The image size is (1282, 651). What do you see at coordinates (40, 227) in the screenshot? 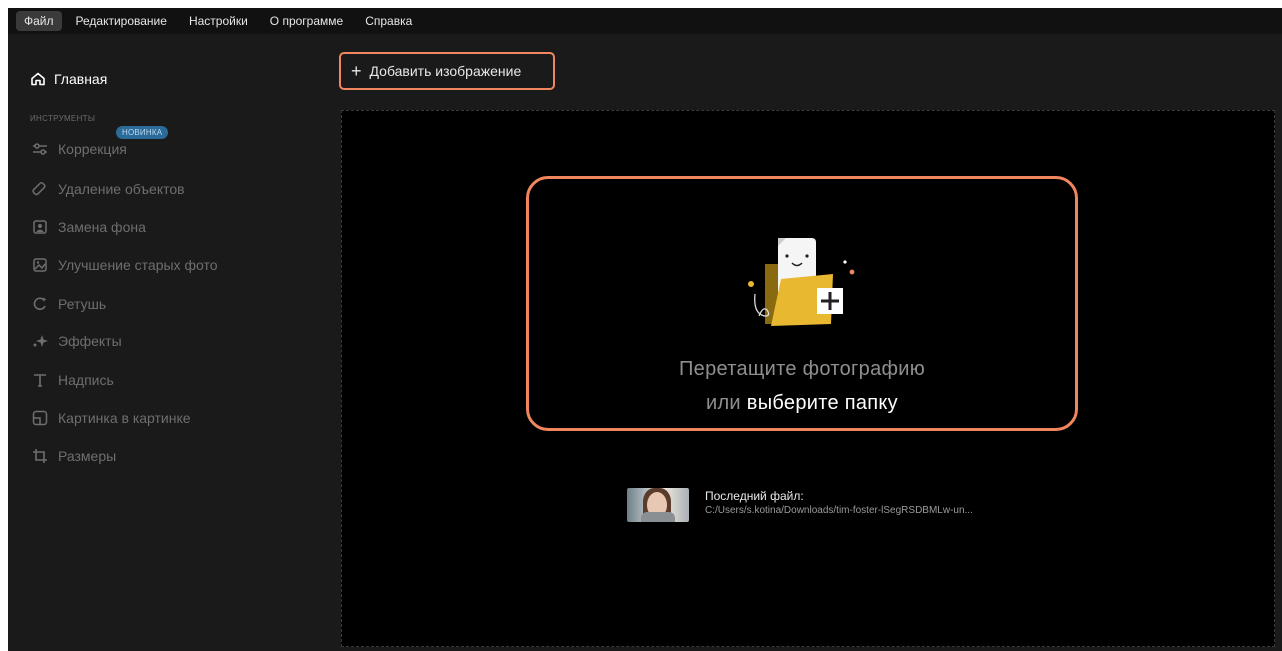
I see `portrait-icon` at bounding box center [40, 227].